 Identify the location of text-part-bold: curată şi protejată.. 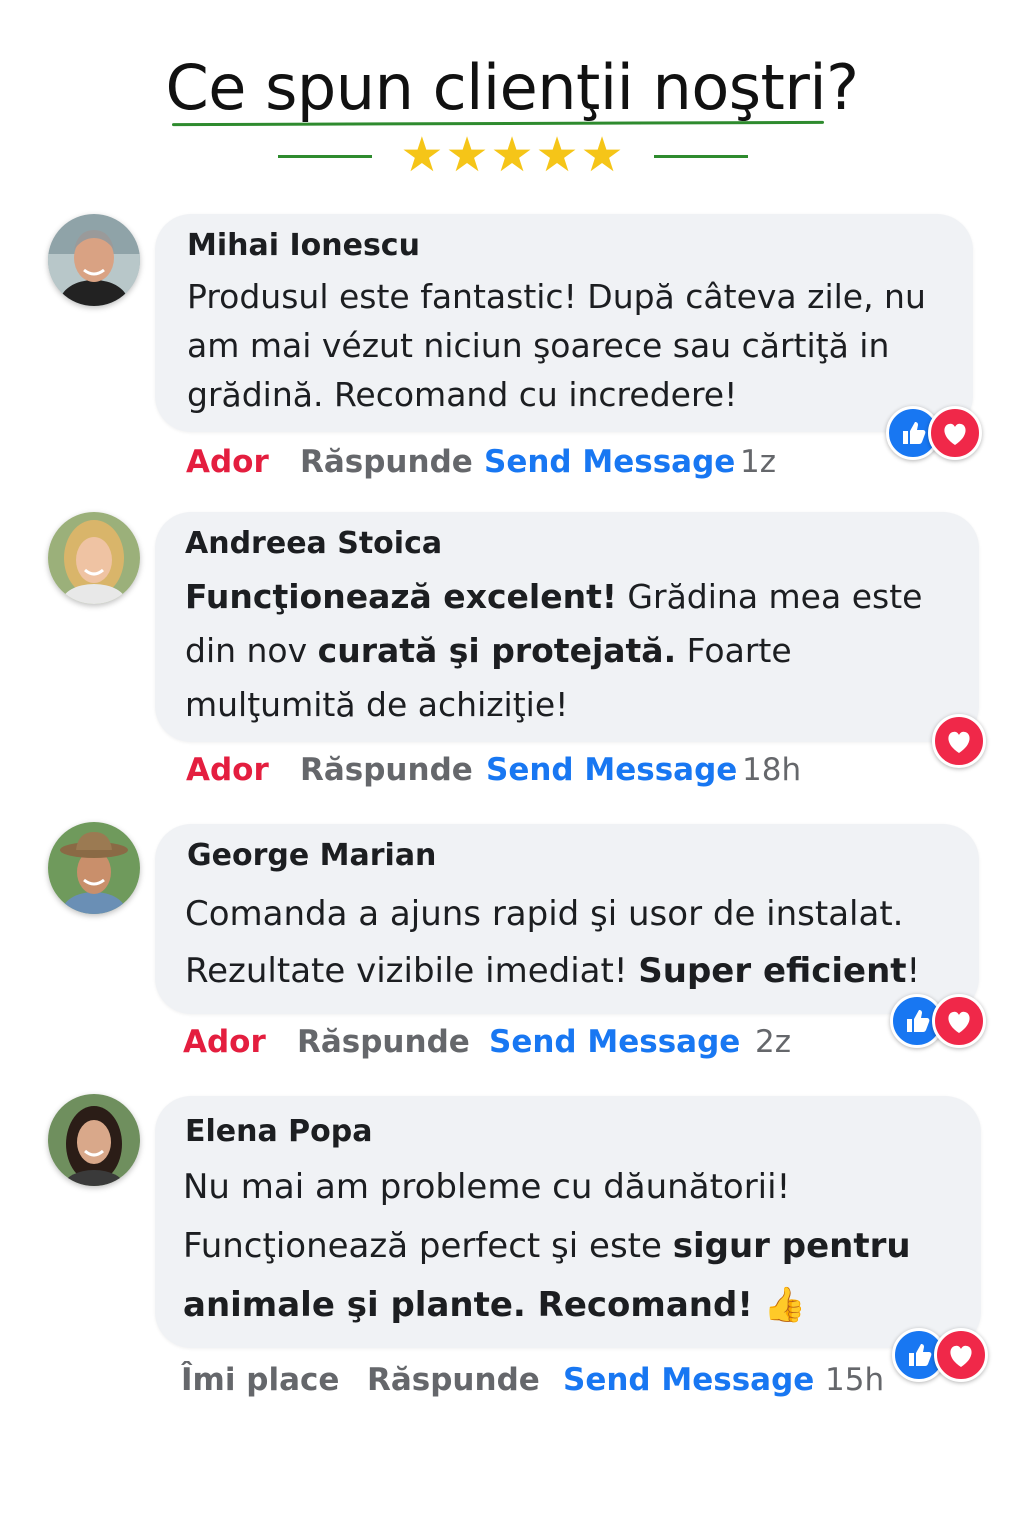
(497, 650).